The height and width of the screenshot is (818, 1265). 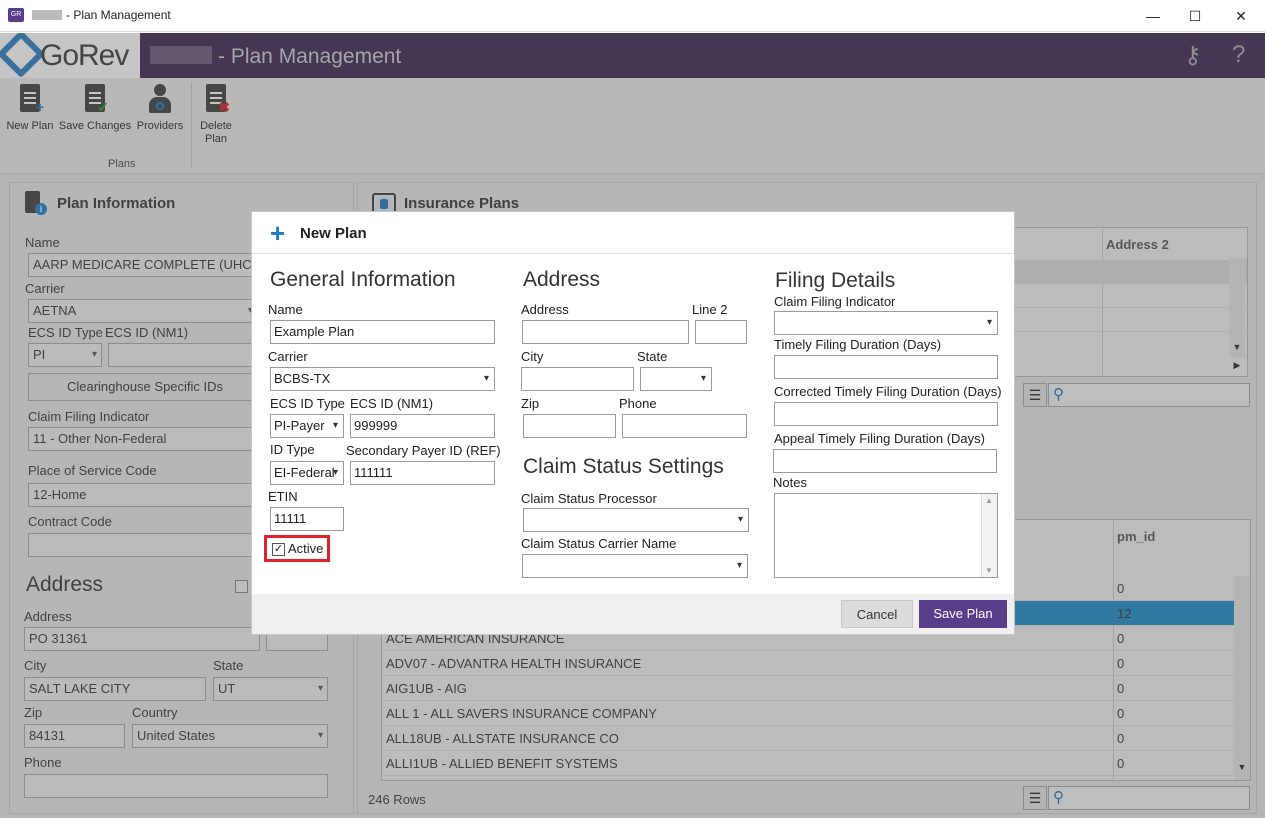 I want to click on new-plan-secondary-payer-input: 111111, so click(x=422, y=473).